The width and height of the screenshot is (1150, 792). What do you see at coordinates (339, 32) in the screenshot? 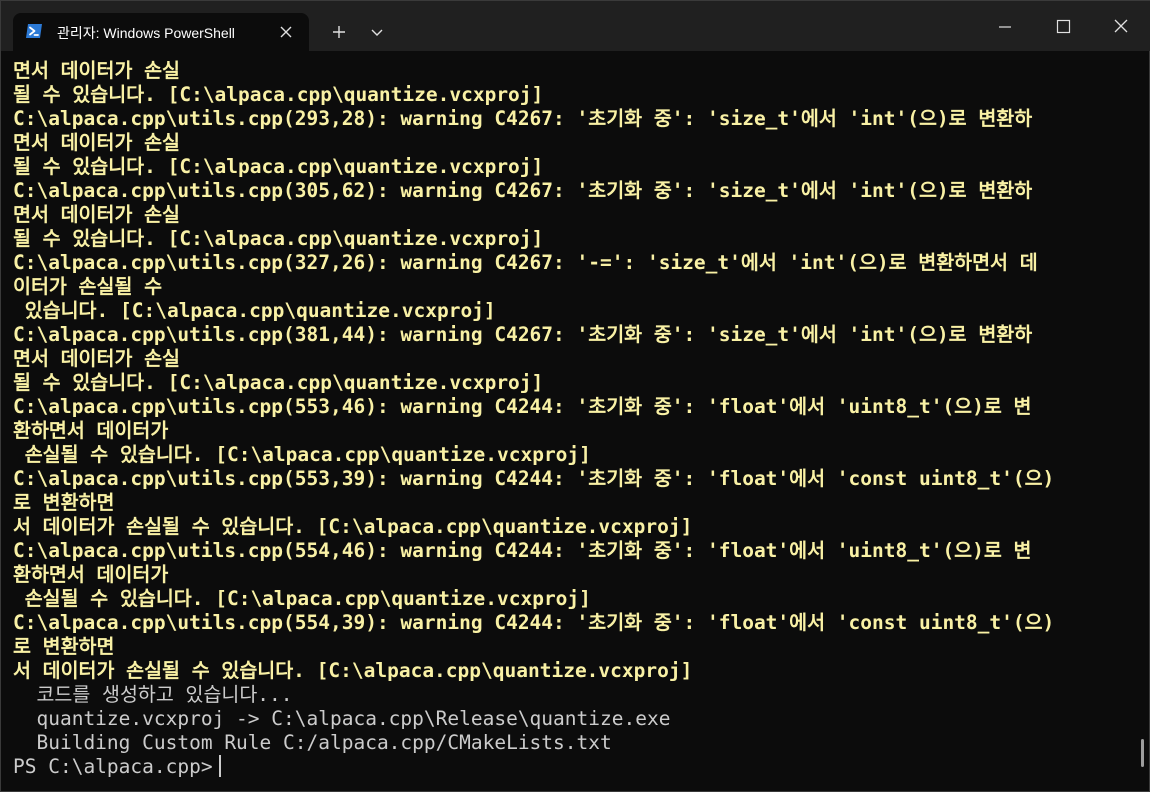
I see `plus-icon` at bounding box center [339, 32].